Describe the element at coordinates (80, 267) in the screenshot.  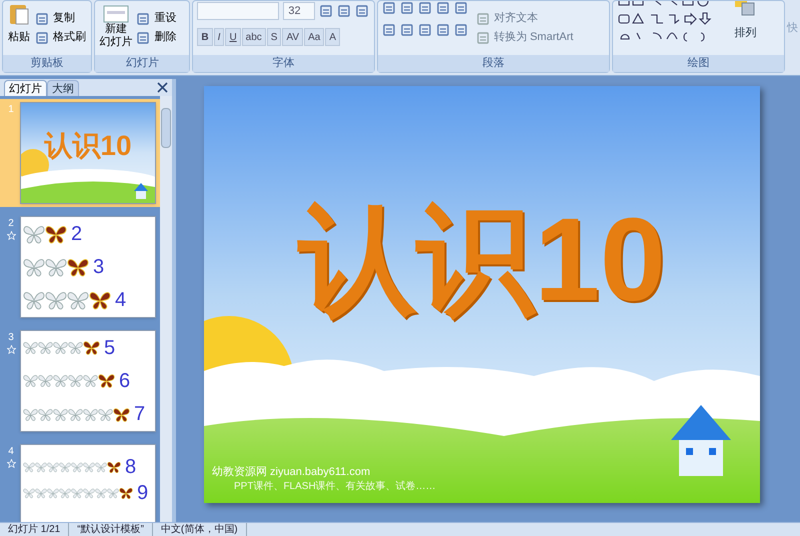
I see `slide-thumbnail-item: 2 2 3 4` at that location.